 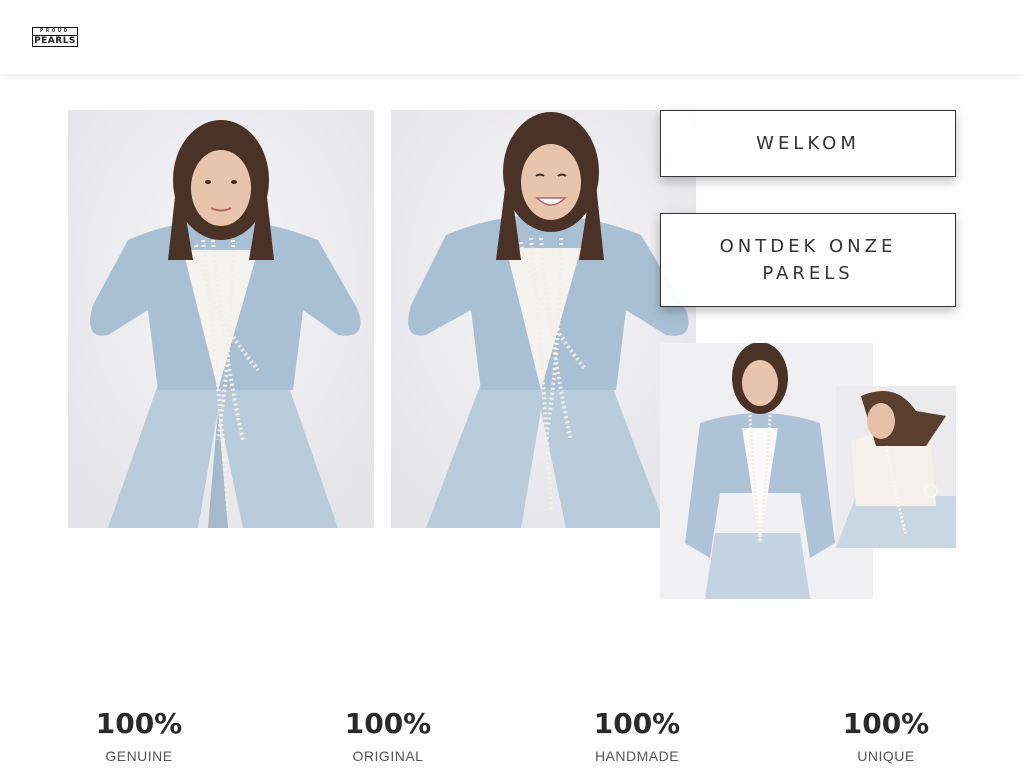 I want to click on site-header: PROUD PEARLS, so click(x=512, y=37).